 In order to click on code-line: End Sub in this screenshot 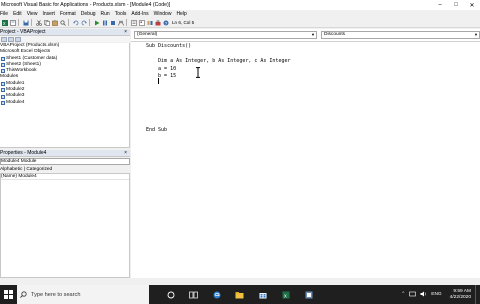, I will do `click(157, 129)`.